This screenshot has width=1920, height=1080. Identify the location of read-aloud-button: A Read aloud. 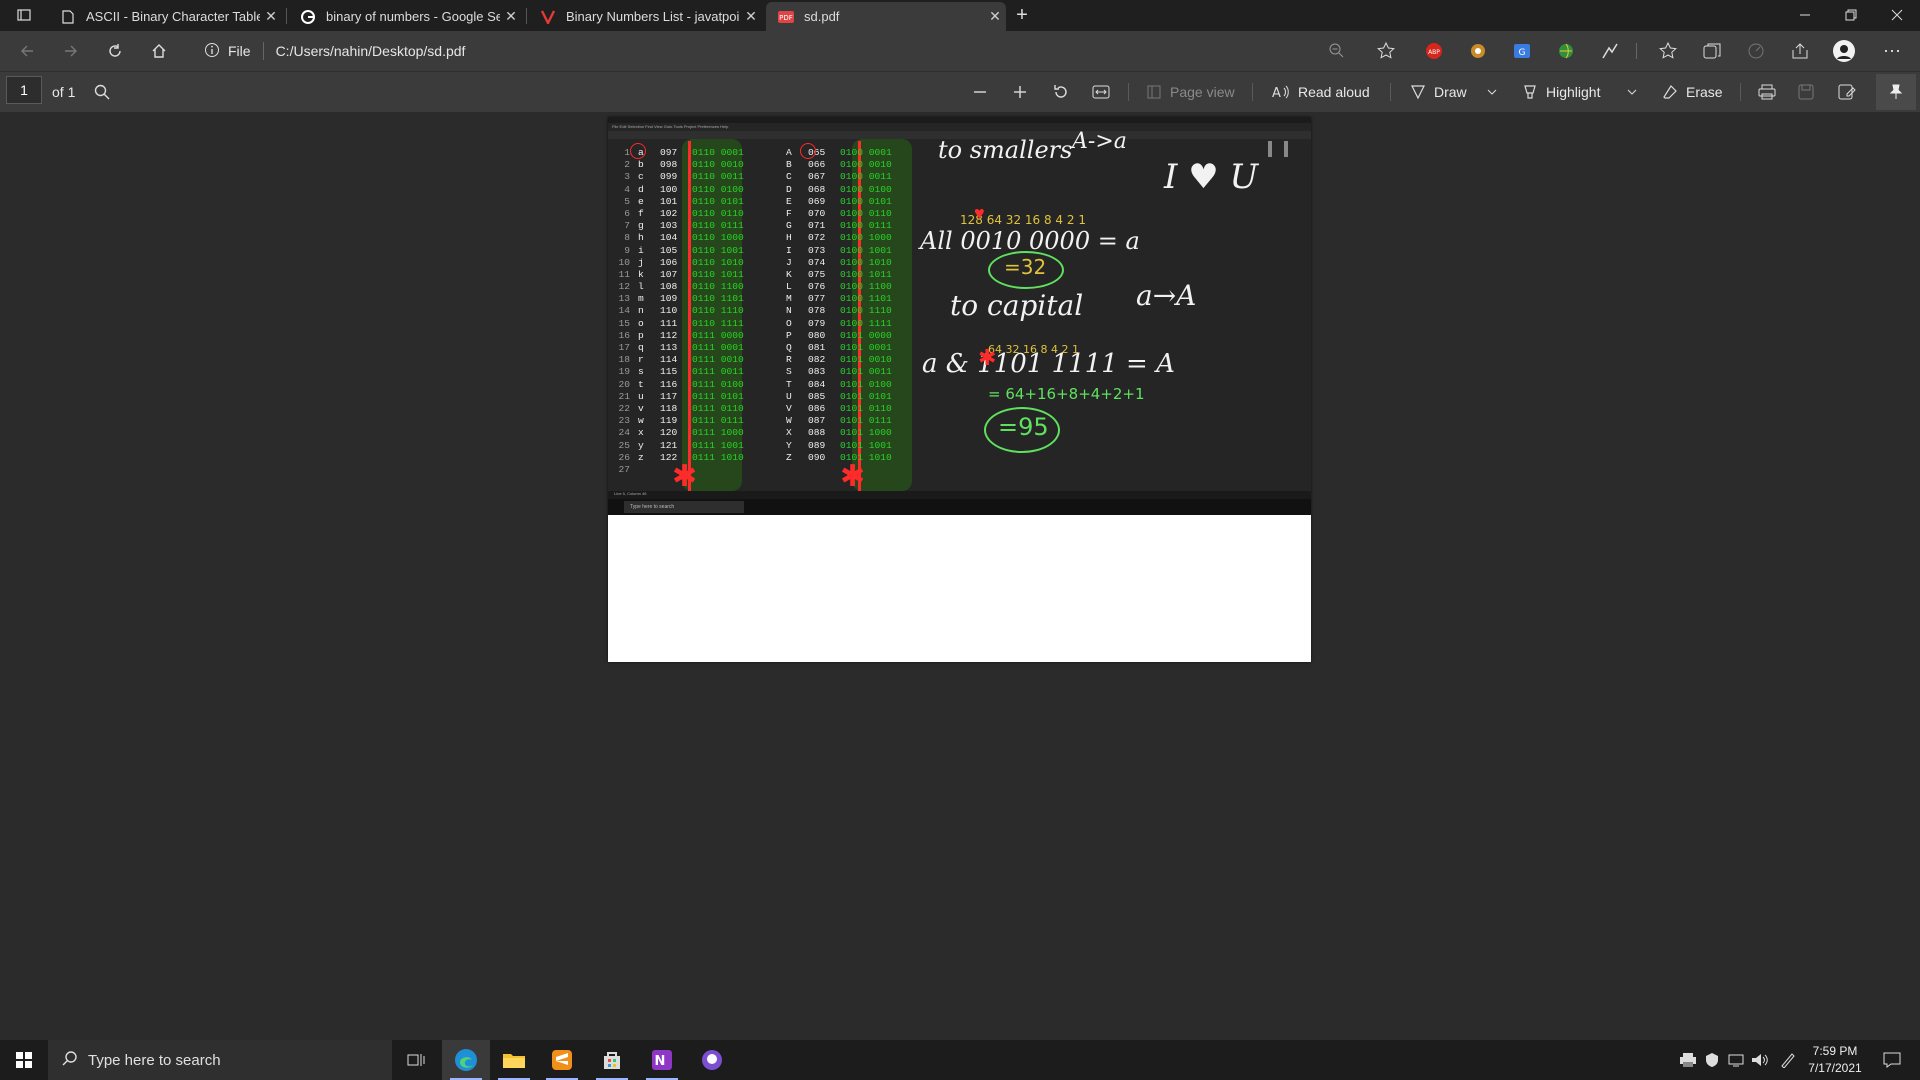
(1321, 92).